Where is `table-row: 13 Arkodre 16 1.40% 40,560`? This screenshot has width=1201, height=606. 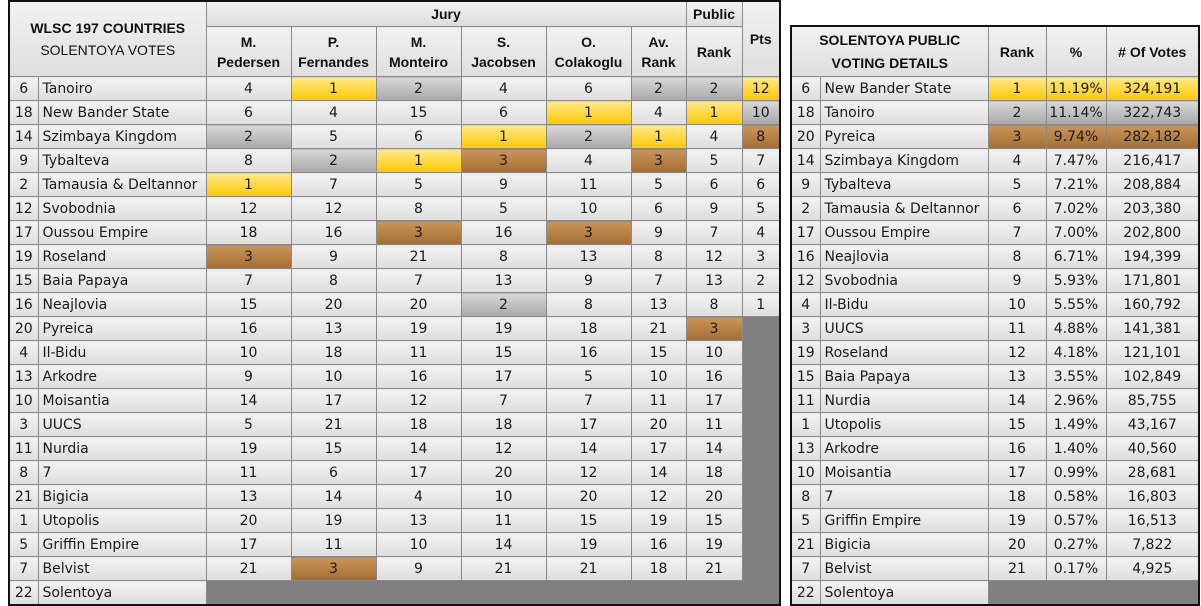
table-row: 13 Arkodre 16 1.40% 40,560 is located at coordinates (995, 448).